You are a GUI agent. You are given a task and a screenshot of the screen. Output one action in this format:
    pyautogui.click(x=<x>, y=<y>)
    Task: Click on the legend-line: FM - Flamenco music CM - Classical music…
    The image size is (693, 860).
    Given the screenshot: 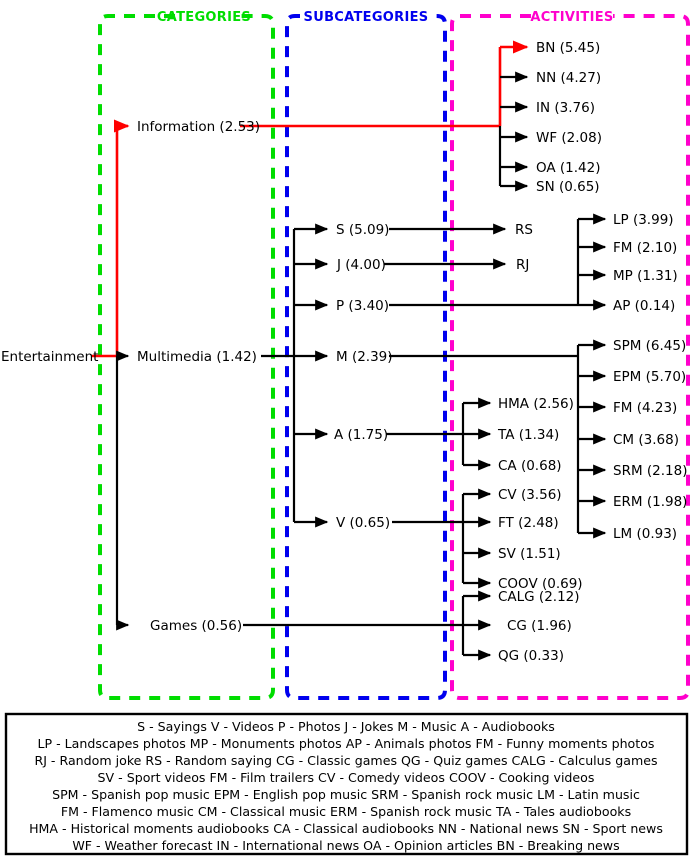 What is the action you would take?
    pyautogui.click(x=346, y=811)
    